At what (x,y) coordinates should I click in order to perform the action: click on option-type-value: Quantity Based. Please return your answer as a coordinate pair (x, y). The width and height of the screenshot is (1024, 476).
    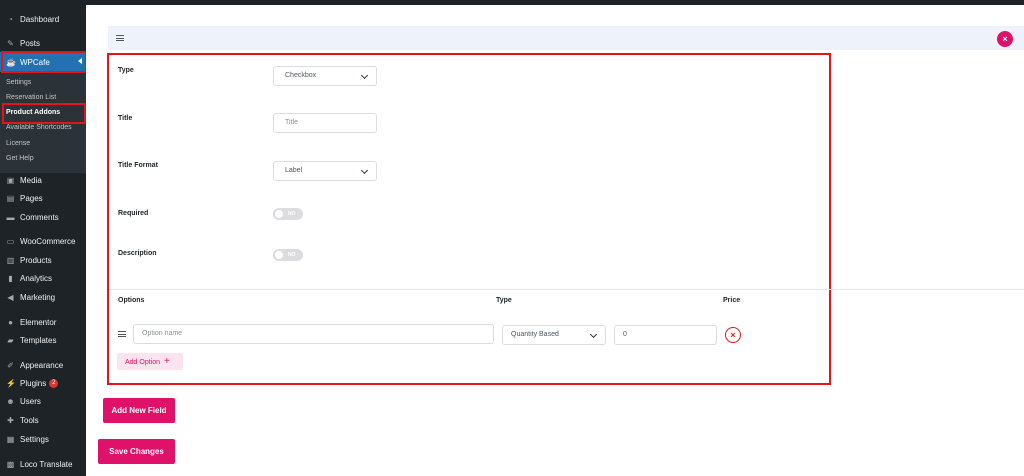
    Looking at the image, I should click on (535, 334).